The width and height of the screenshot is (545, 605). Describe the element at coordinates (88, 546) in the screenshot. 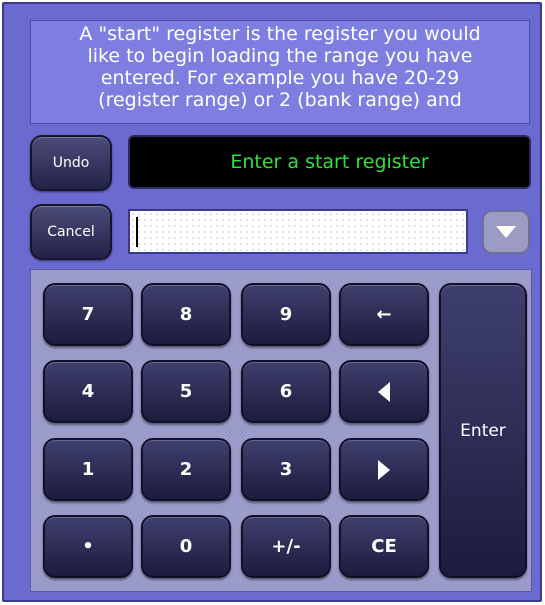

I see `decimal-key: •` at that location.